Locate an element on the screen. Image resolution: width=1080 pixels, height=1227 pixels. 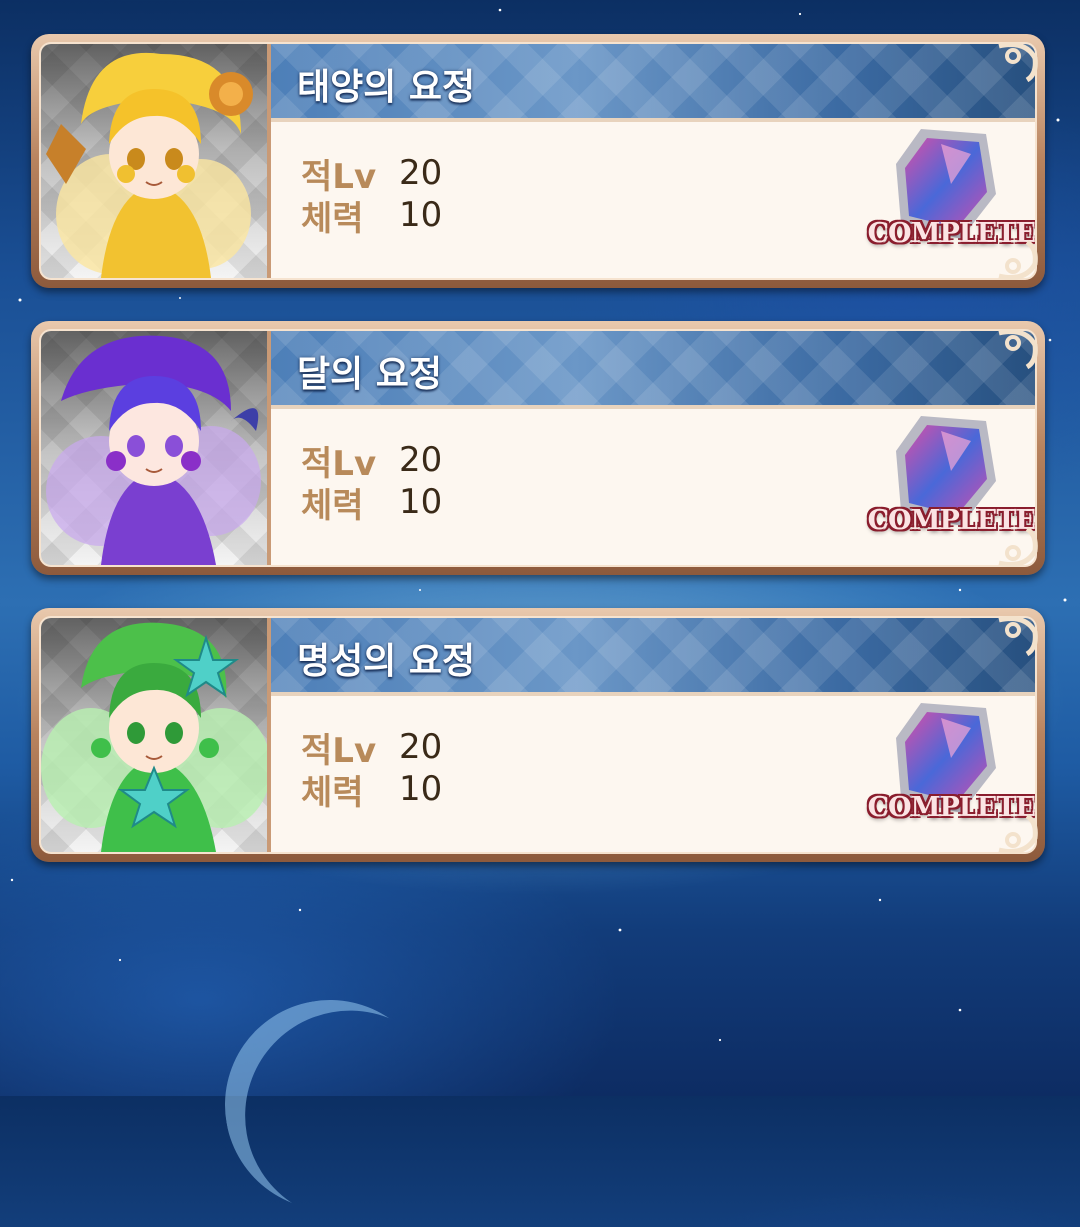
card-title: 태양의 요정 is located at coordinates (386, 87).